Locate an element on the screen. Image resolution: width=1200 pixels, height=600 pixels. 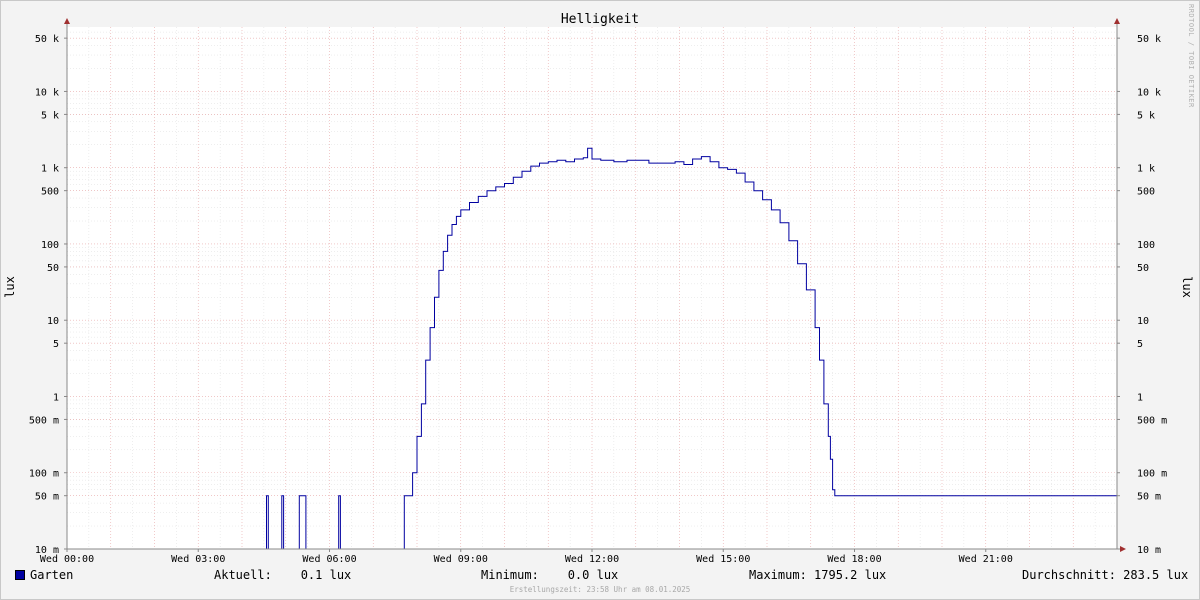
creation-timestamp: Erstellungszeit: 23:58 Uhr am 08.01.2025 is located at coordinates (600, 589).